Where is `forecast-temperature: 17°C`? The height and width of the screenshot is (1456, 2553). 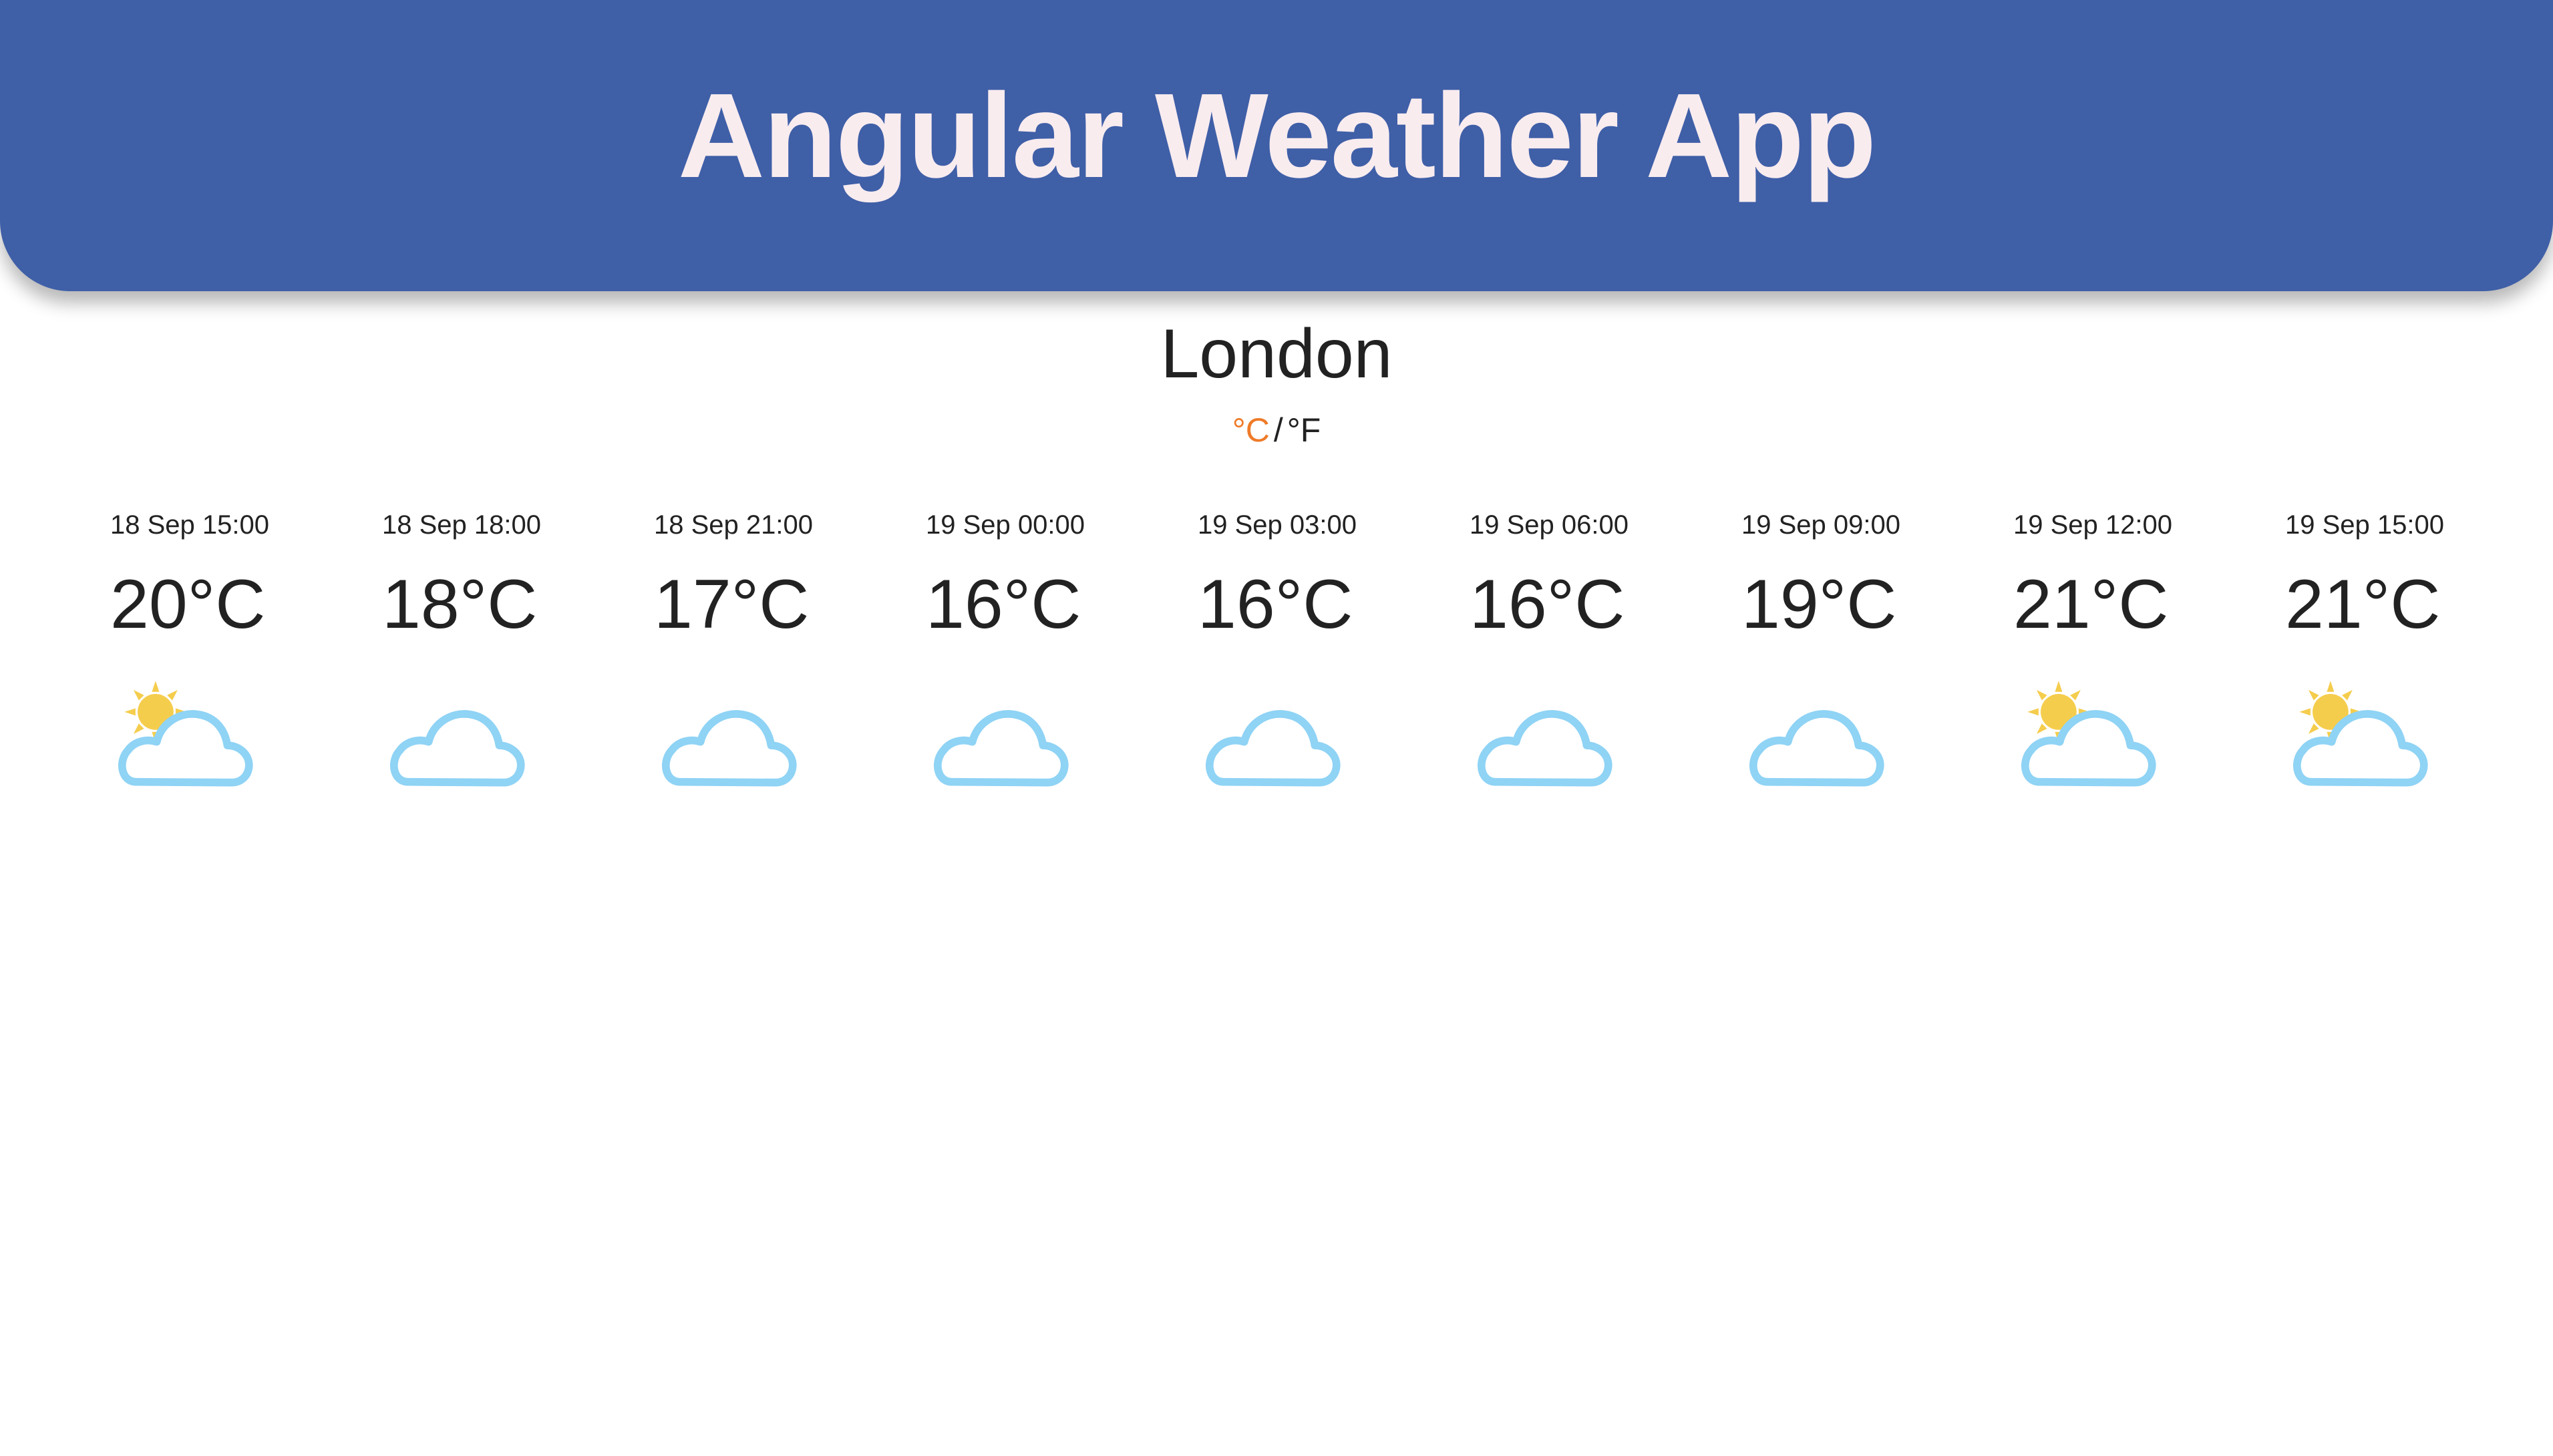 forecast-temperature: 17°C is located at coordinates (732, 604).